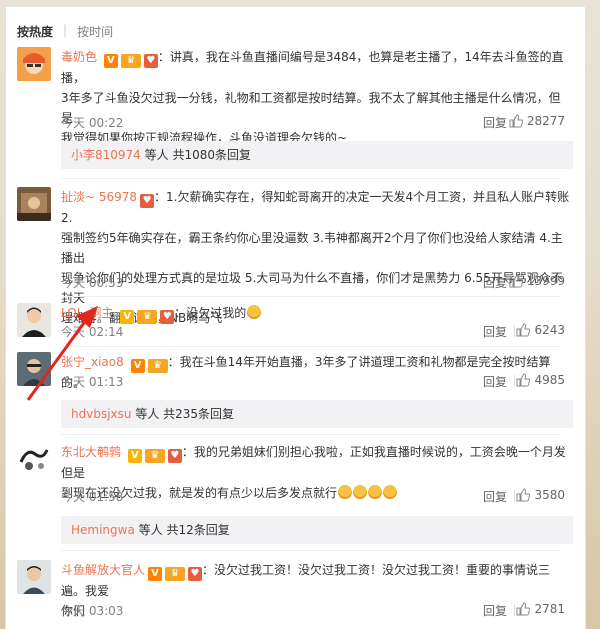 The width and height of the screenshot is (600, 629). I want to click on username: 东北大鹌鹑, so click(91, 452).